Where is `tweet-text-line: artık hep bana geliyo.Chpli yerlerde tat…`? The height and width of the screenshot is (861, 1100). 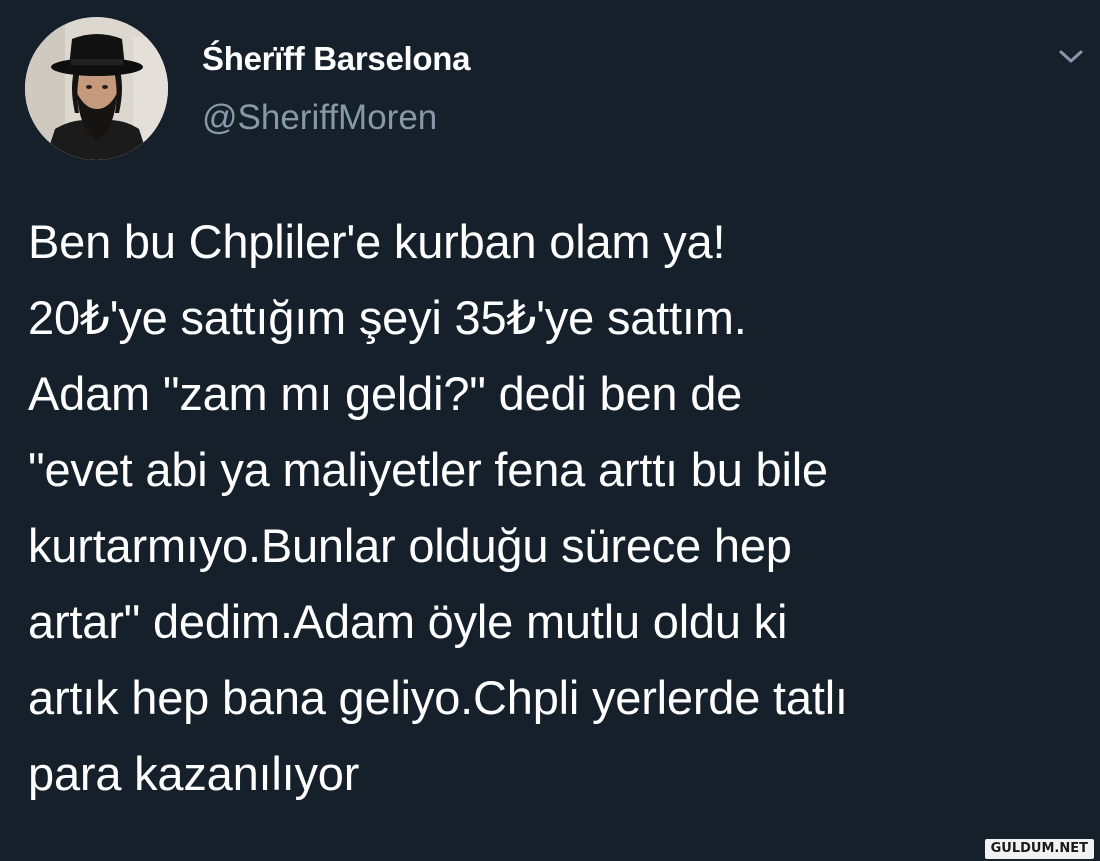 tweet-text-line: artık hep bana geliyo.Chpli yerlerde tat… is located at coordinates (438, 697).